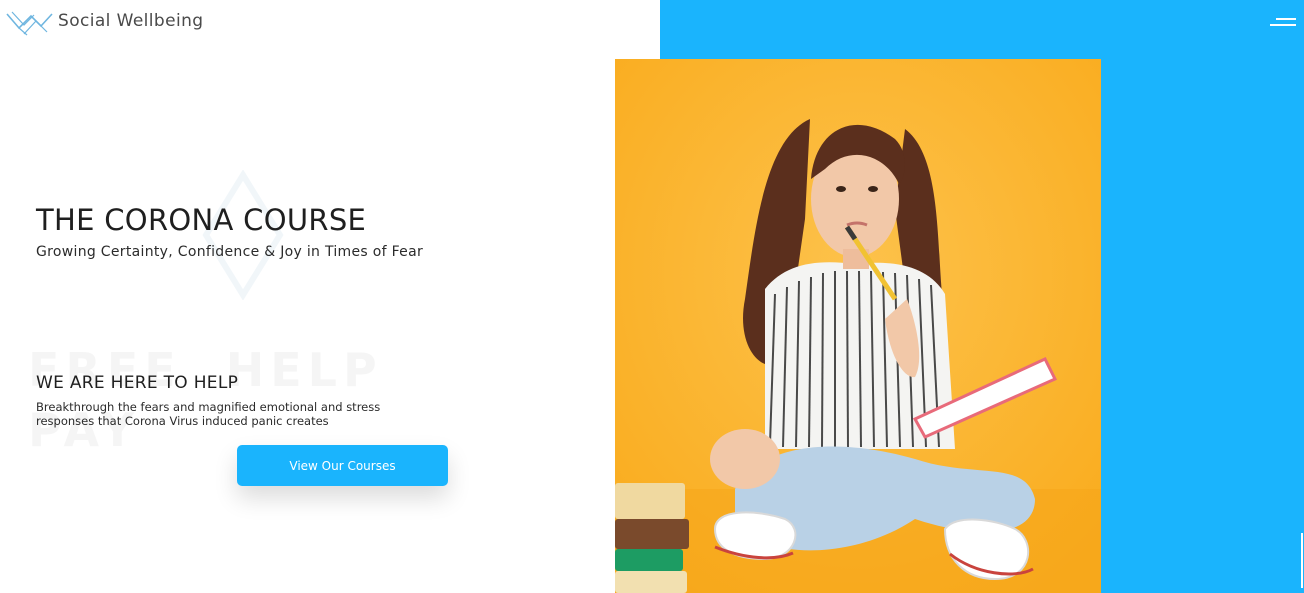 The width and height of the screenshot is (1304, 593). I want to click on background-text-decoration: FREE HELP PAY, so click(205, 400).